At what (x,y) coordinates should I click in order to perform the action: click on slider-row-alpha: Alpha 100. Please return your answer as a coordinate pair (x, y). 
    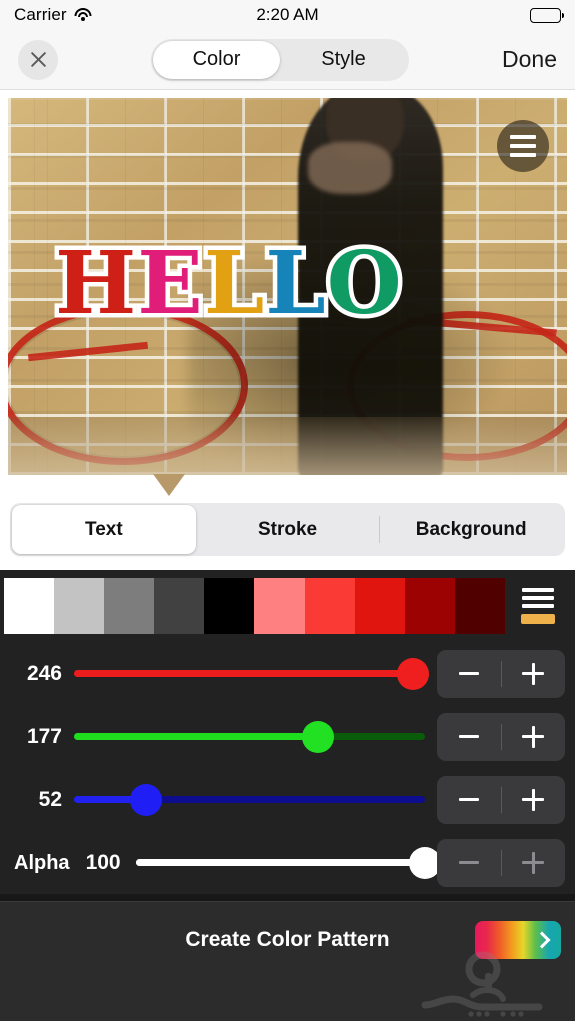
    Looking at the image, I should click on (287, 862).